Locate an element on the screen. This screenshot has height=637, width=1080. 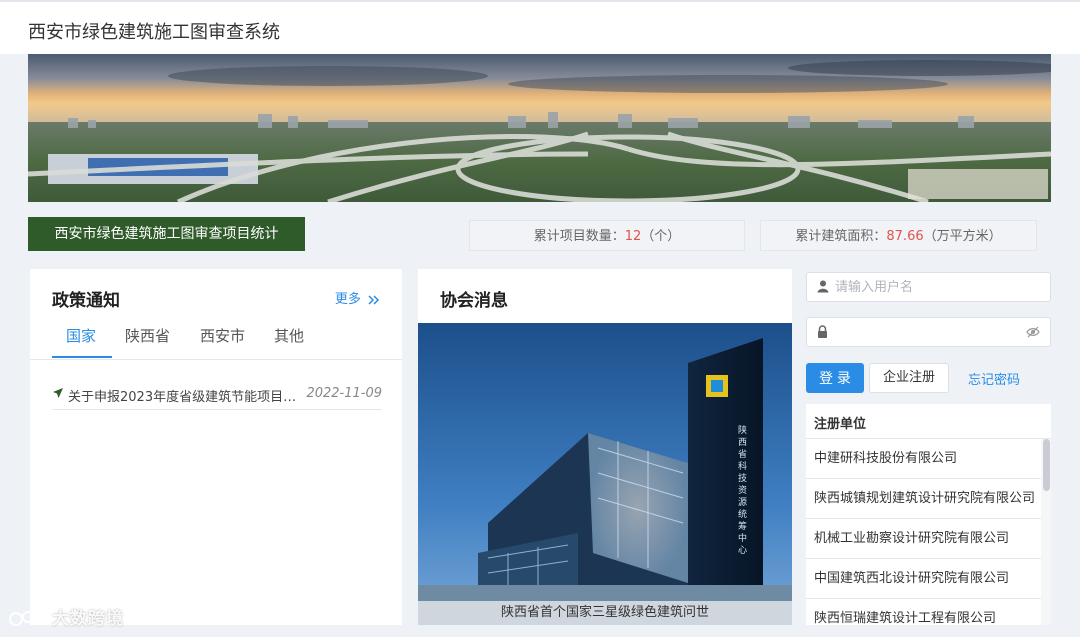
list-item: 陕西恒瑞建筑设计工程有限公司 is located at coordinates (923, 612).